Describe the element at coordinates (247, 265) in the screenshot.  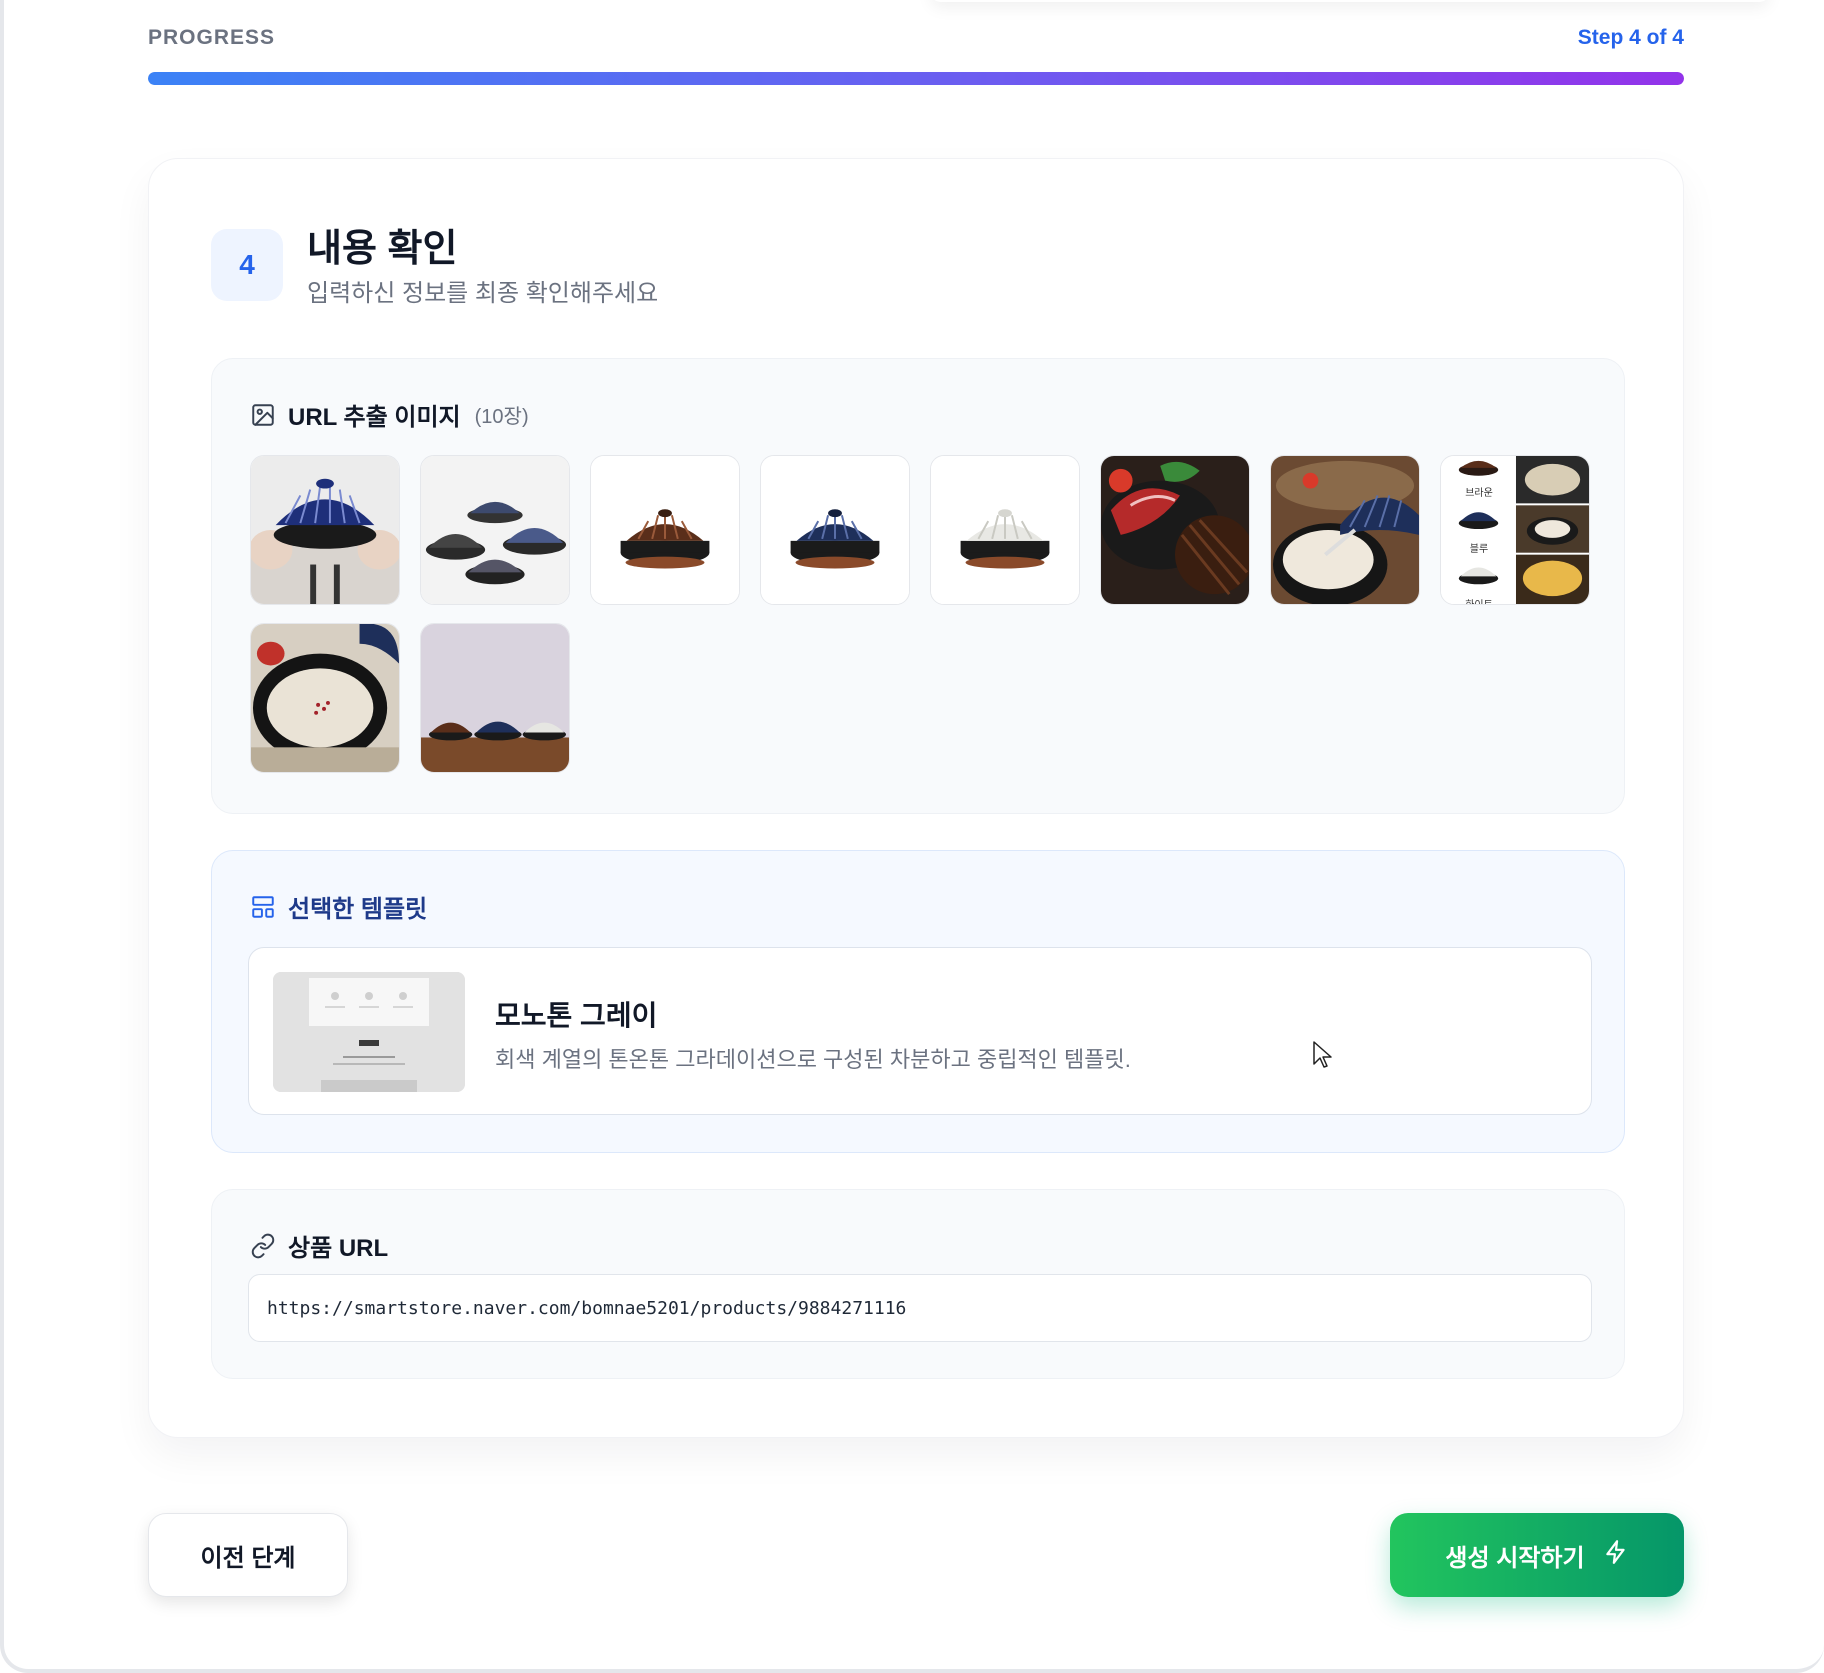
I see `step-number-badge: 4` at that location.